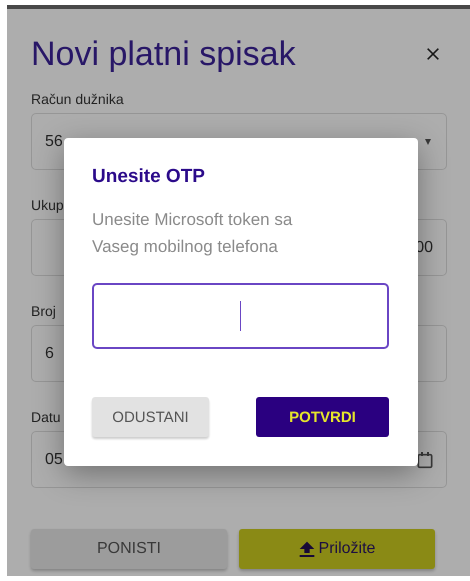 The image size is (470, 581). I want to click on field-label: Broj, so click(43, 311).